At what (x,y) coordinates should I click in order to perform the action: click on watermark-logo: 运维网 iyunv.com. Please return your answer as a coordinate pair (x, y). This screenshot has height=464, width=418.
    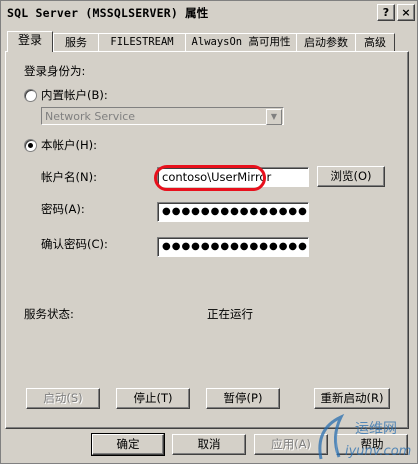
    Looking at the image, I should click on (364, 436).